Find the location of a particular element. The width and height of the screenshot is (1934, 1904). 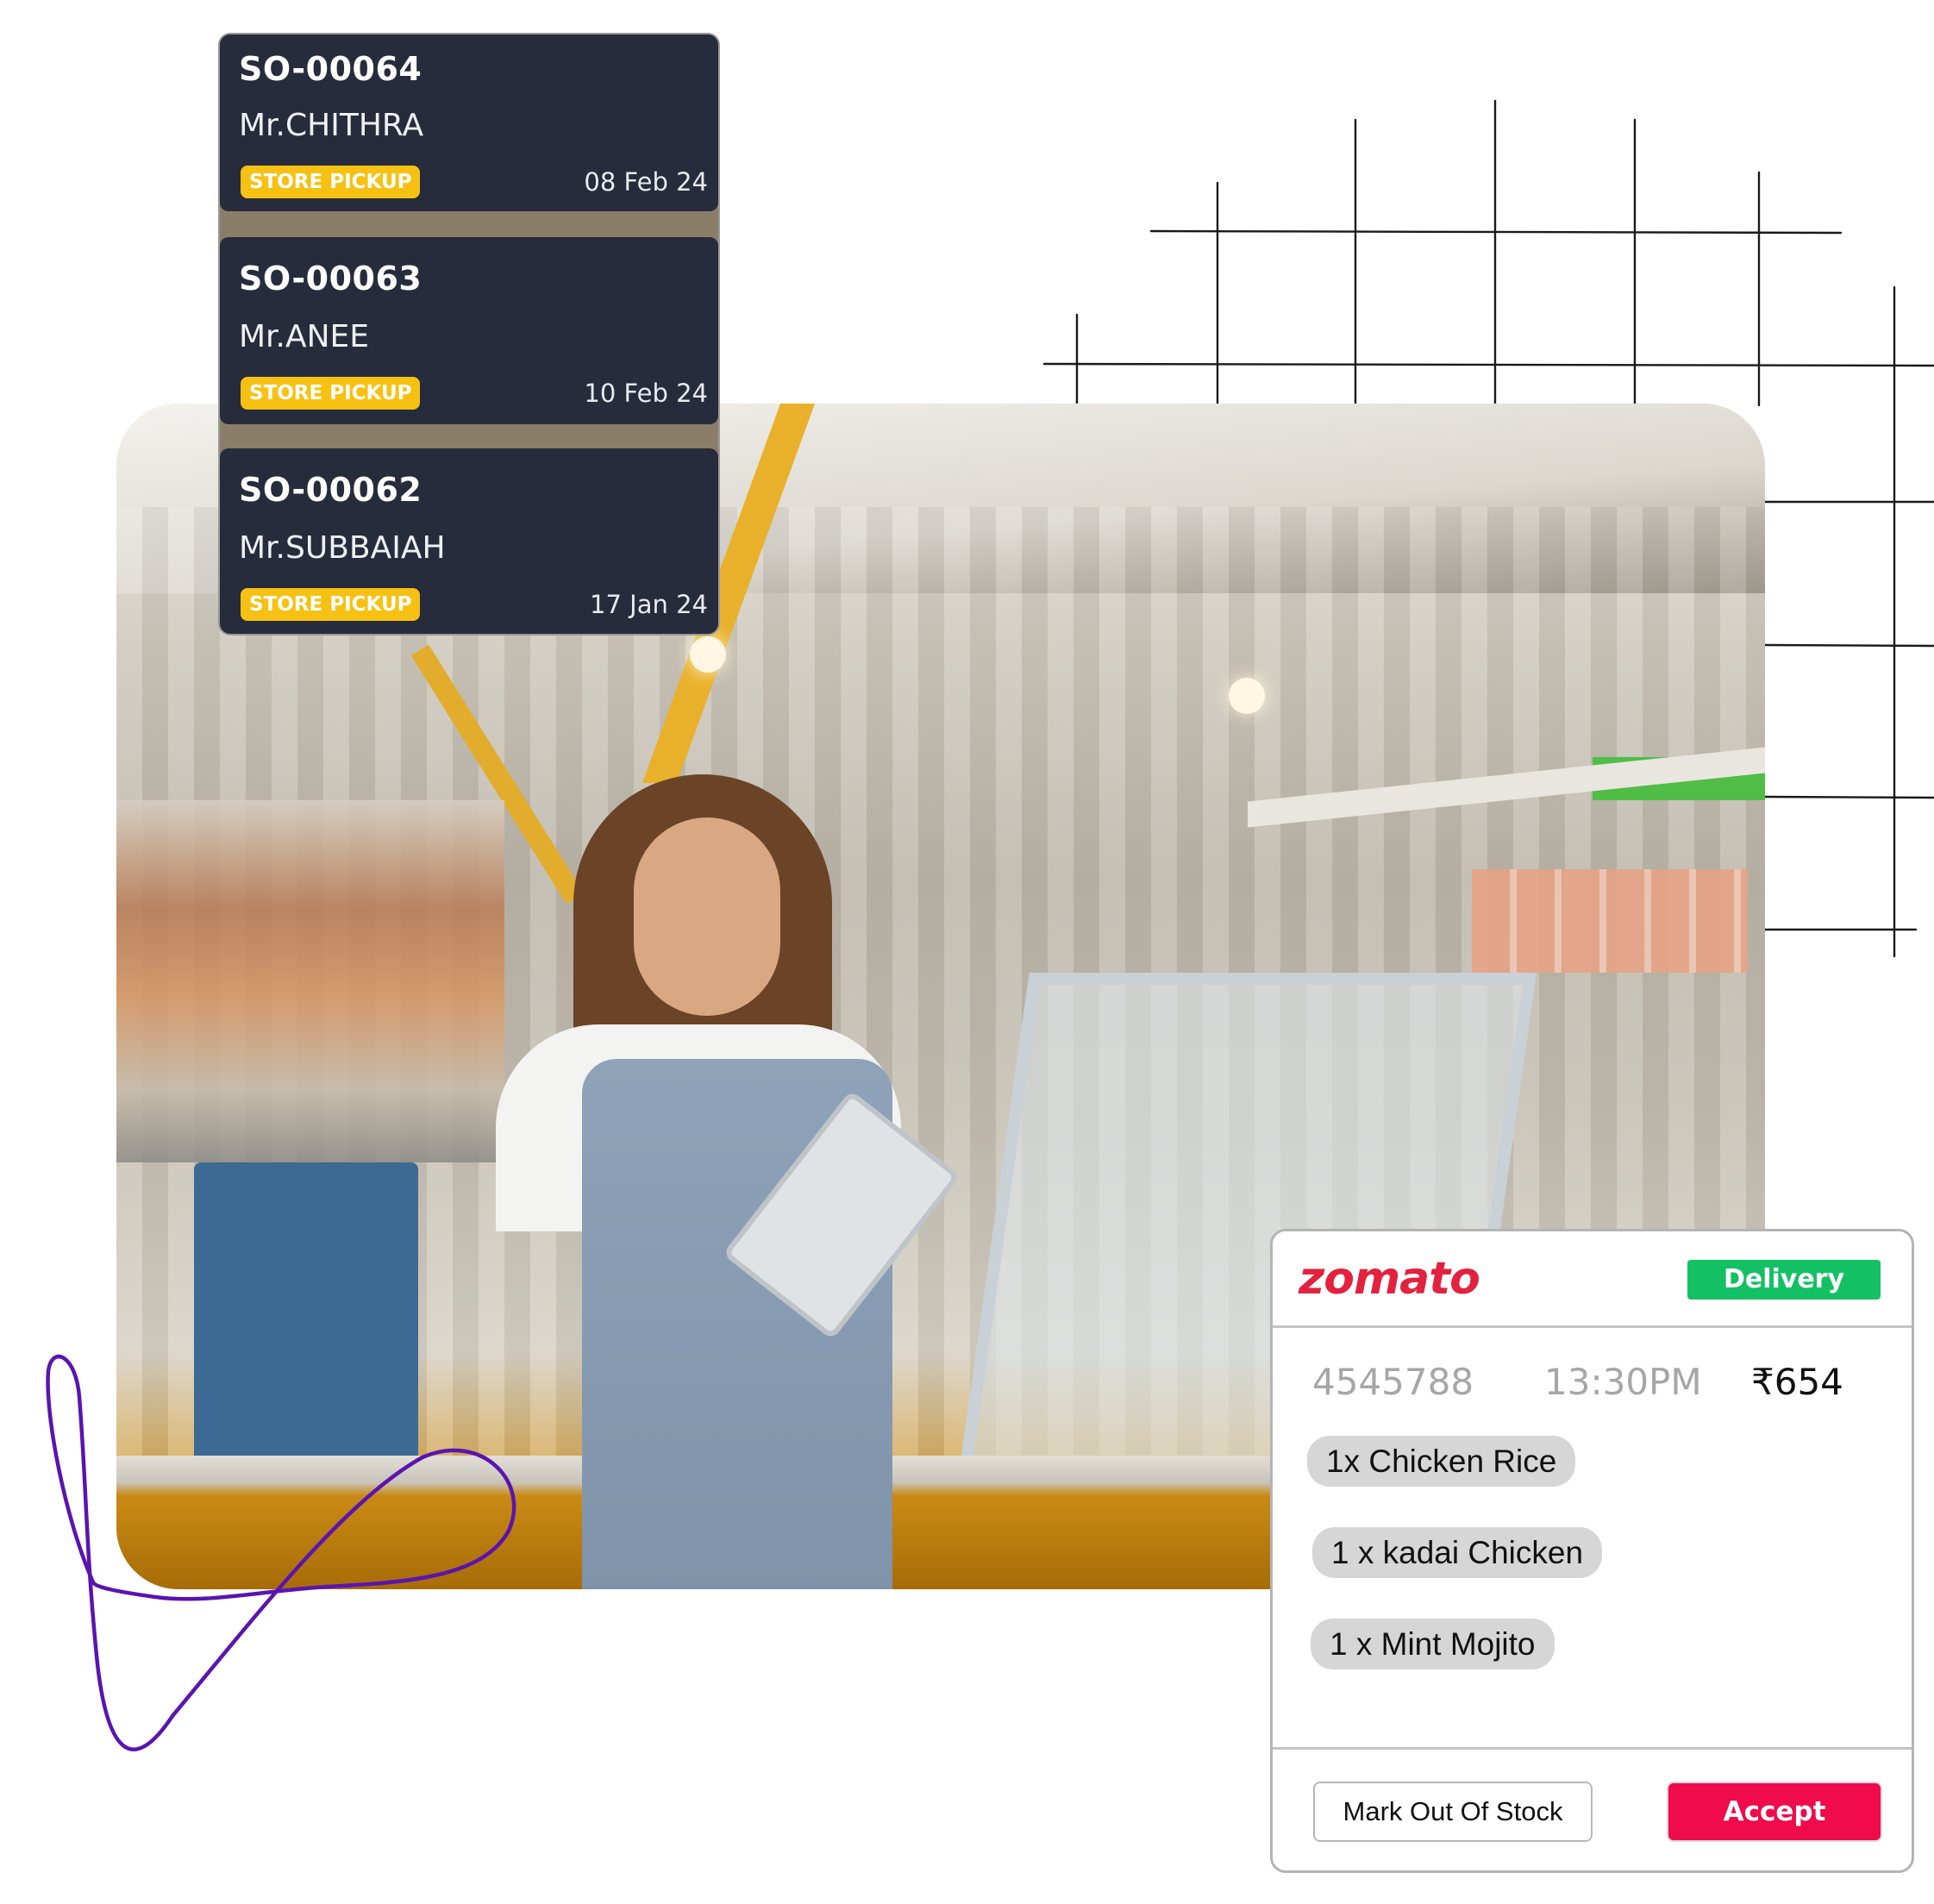

order-type-badge: Delivery is located at coordinates (1784, 1280).